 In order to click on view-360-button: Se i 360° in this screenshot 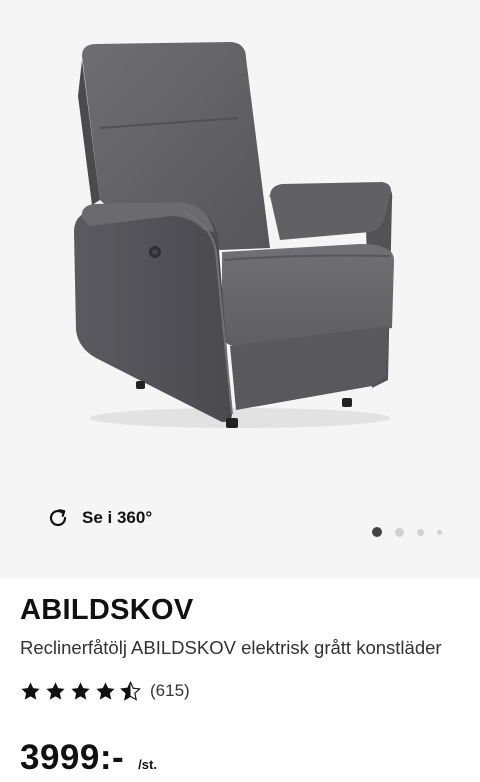, I will do `click(99, 518)`.